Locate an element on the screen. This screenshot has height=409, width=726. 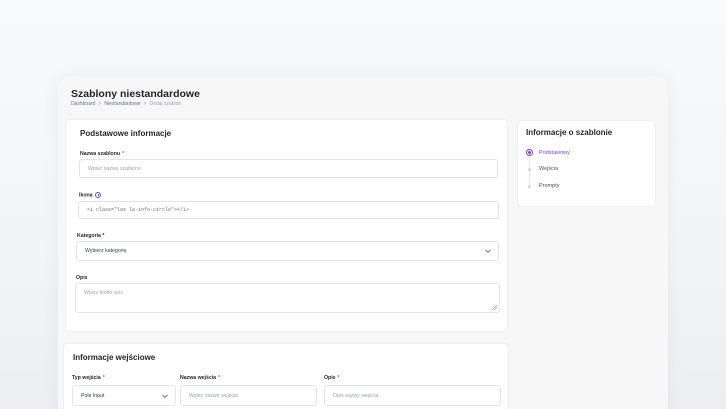
step-inputs: Wejścia is located at coordinates (542, 169).